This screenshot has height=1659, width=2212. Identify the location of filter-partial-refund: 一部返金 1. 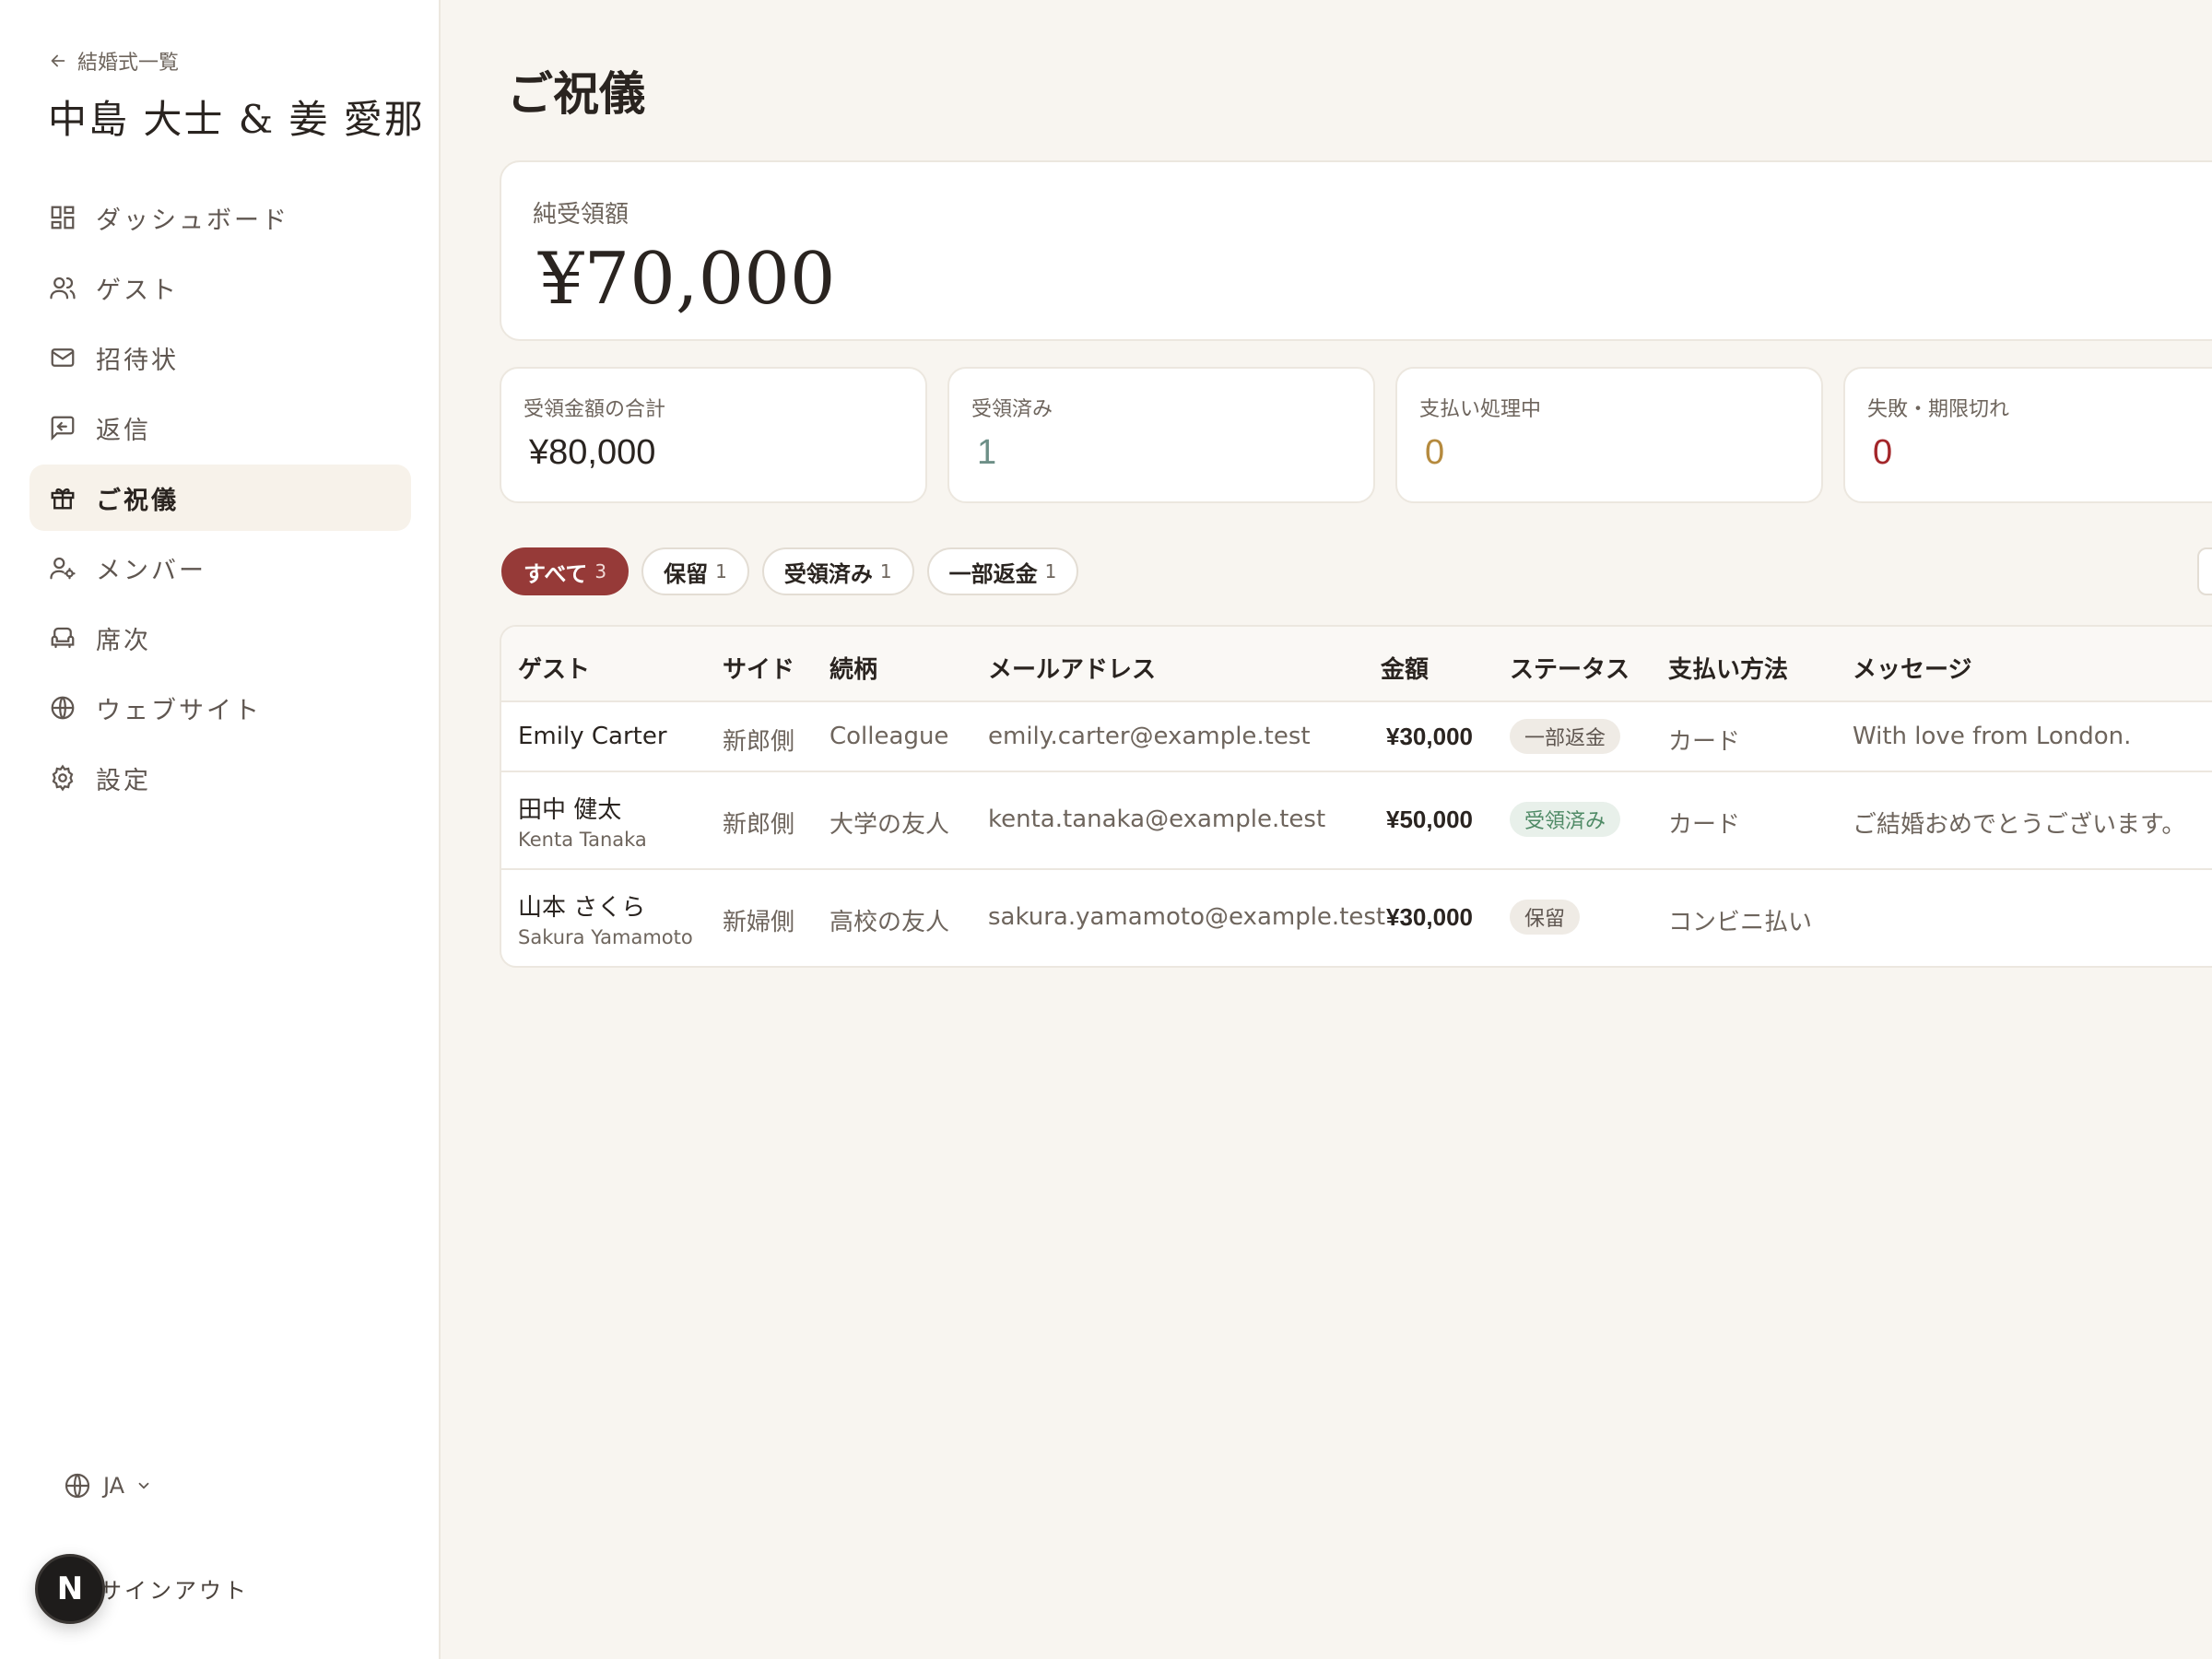
(1002, 571).